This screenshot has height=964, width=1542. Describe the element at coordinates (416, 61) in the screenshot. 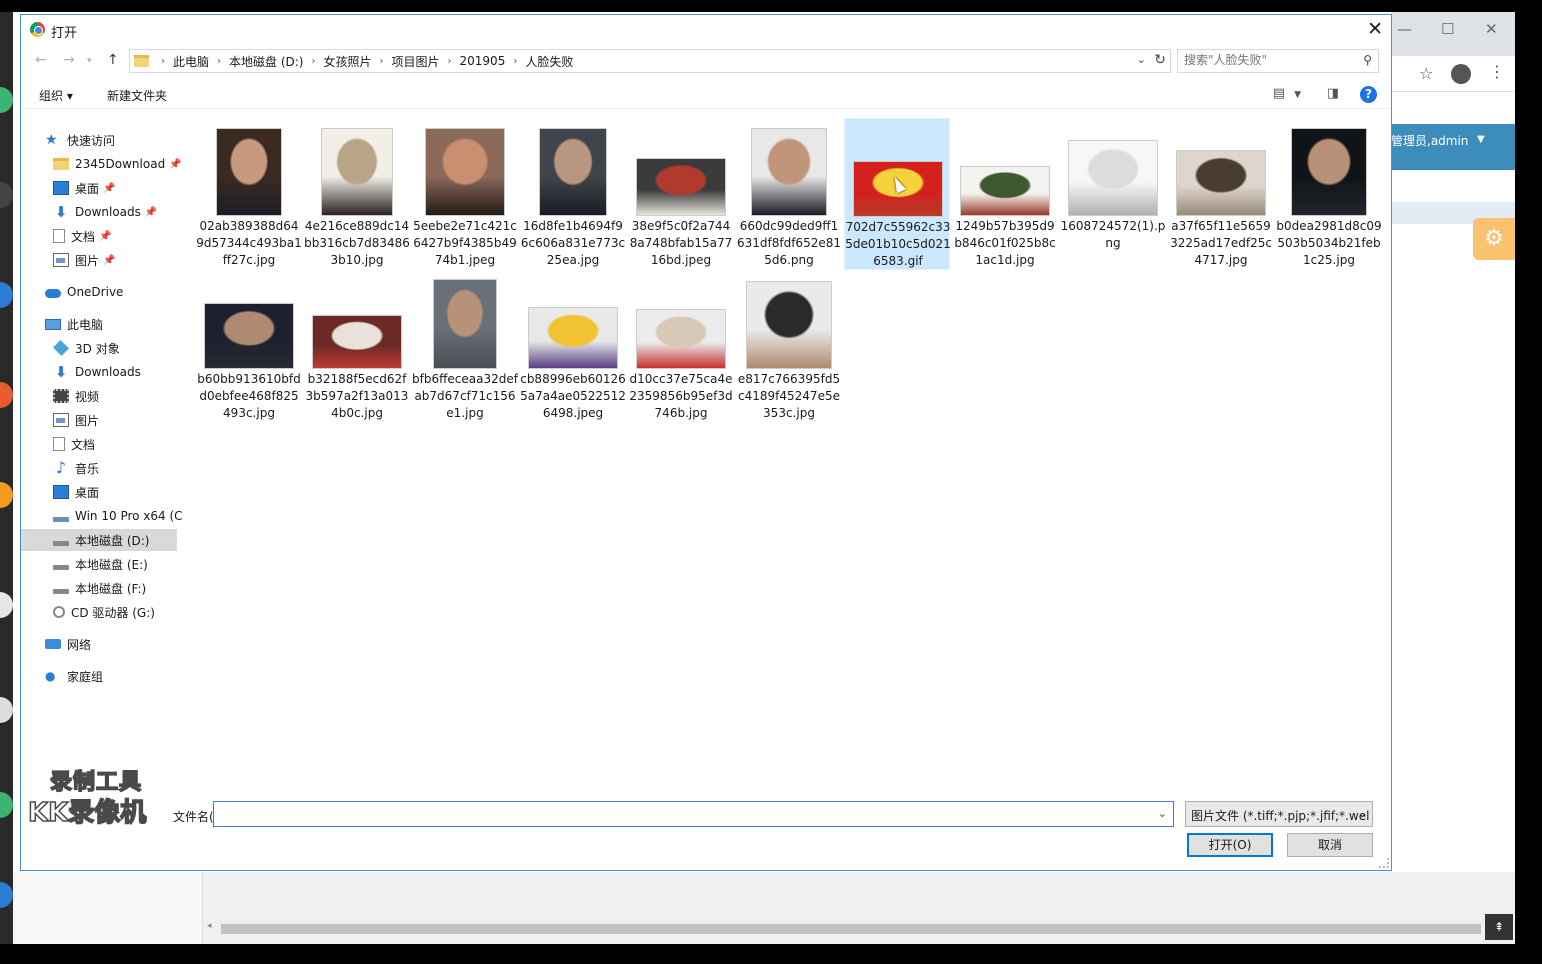

I see `breadcrumb-item: 项目图片` at that location.